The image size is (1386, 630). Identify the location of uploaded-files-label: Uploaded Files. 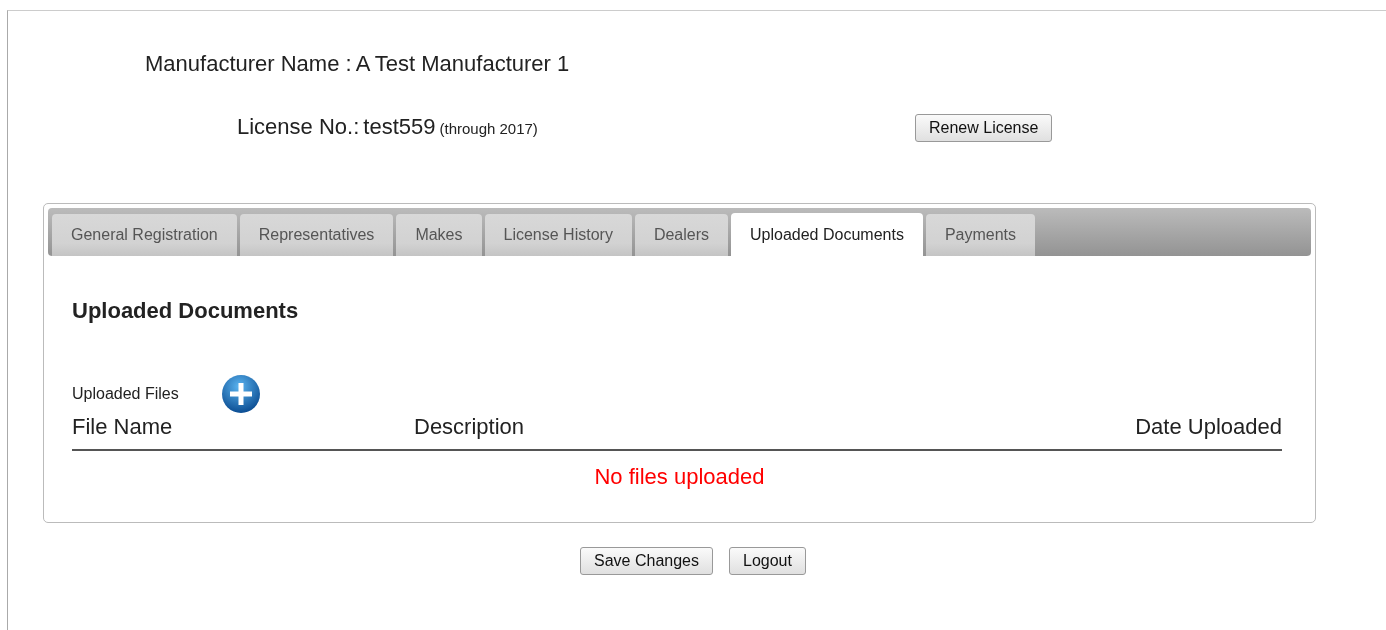
(125, 394).